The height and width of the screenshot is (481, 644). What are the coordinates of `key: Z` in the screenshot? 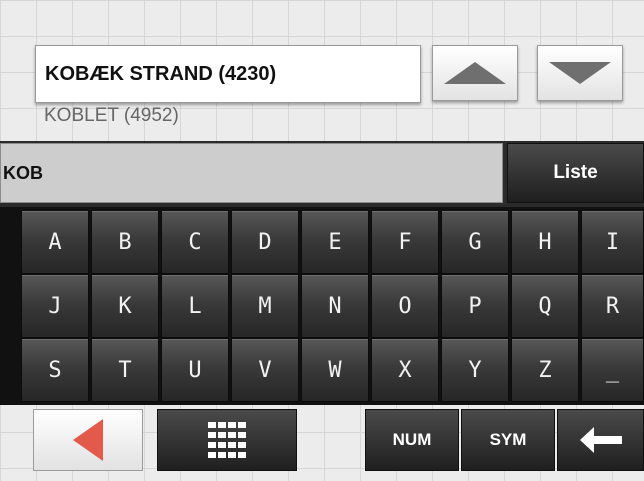 It's located at (545, 370).